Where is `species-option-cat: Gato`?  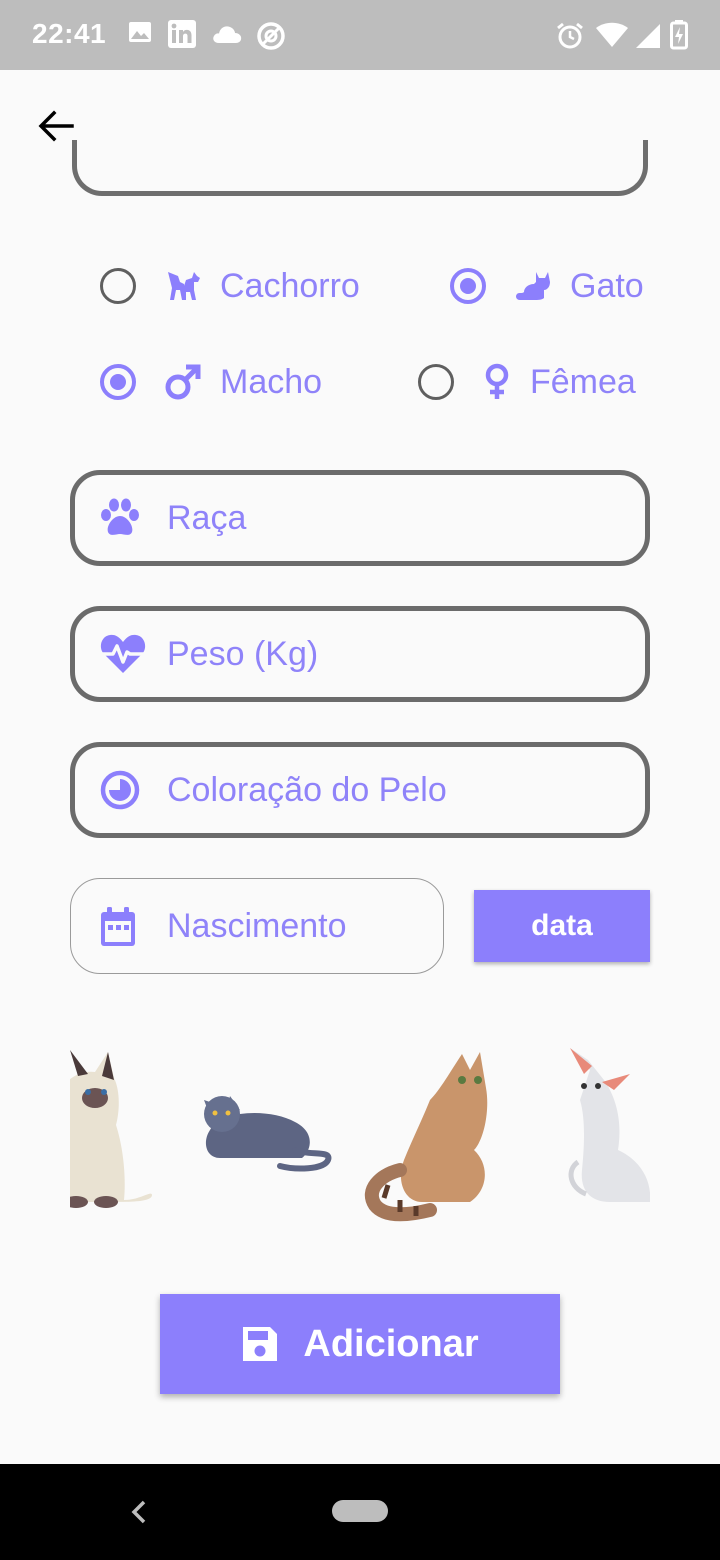 species-option-cat: Gato is located at coordinates (547, 286).